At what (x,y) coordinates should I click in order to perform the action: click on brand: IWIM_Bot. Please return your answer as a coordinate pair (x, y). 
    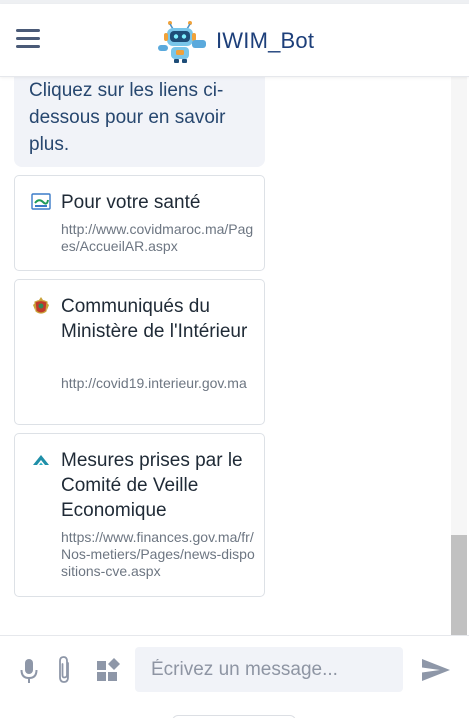
    Looking at the image, I should click on (235, 41).